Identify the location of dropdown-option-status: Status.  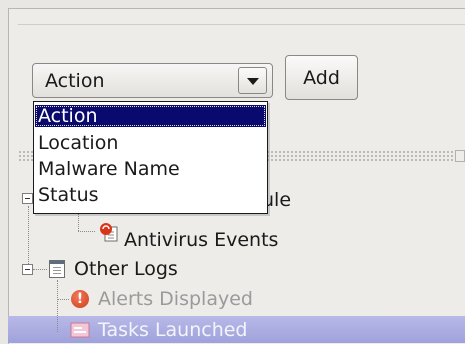
(150, 195).